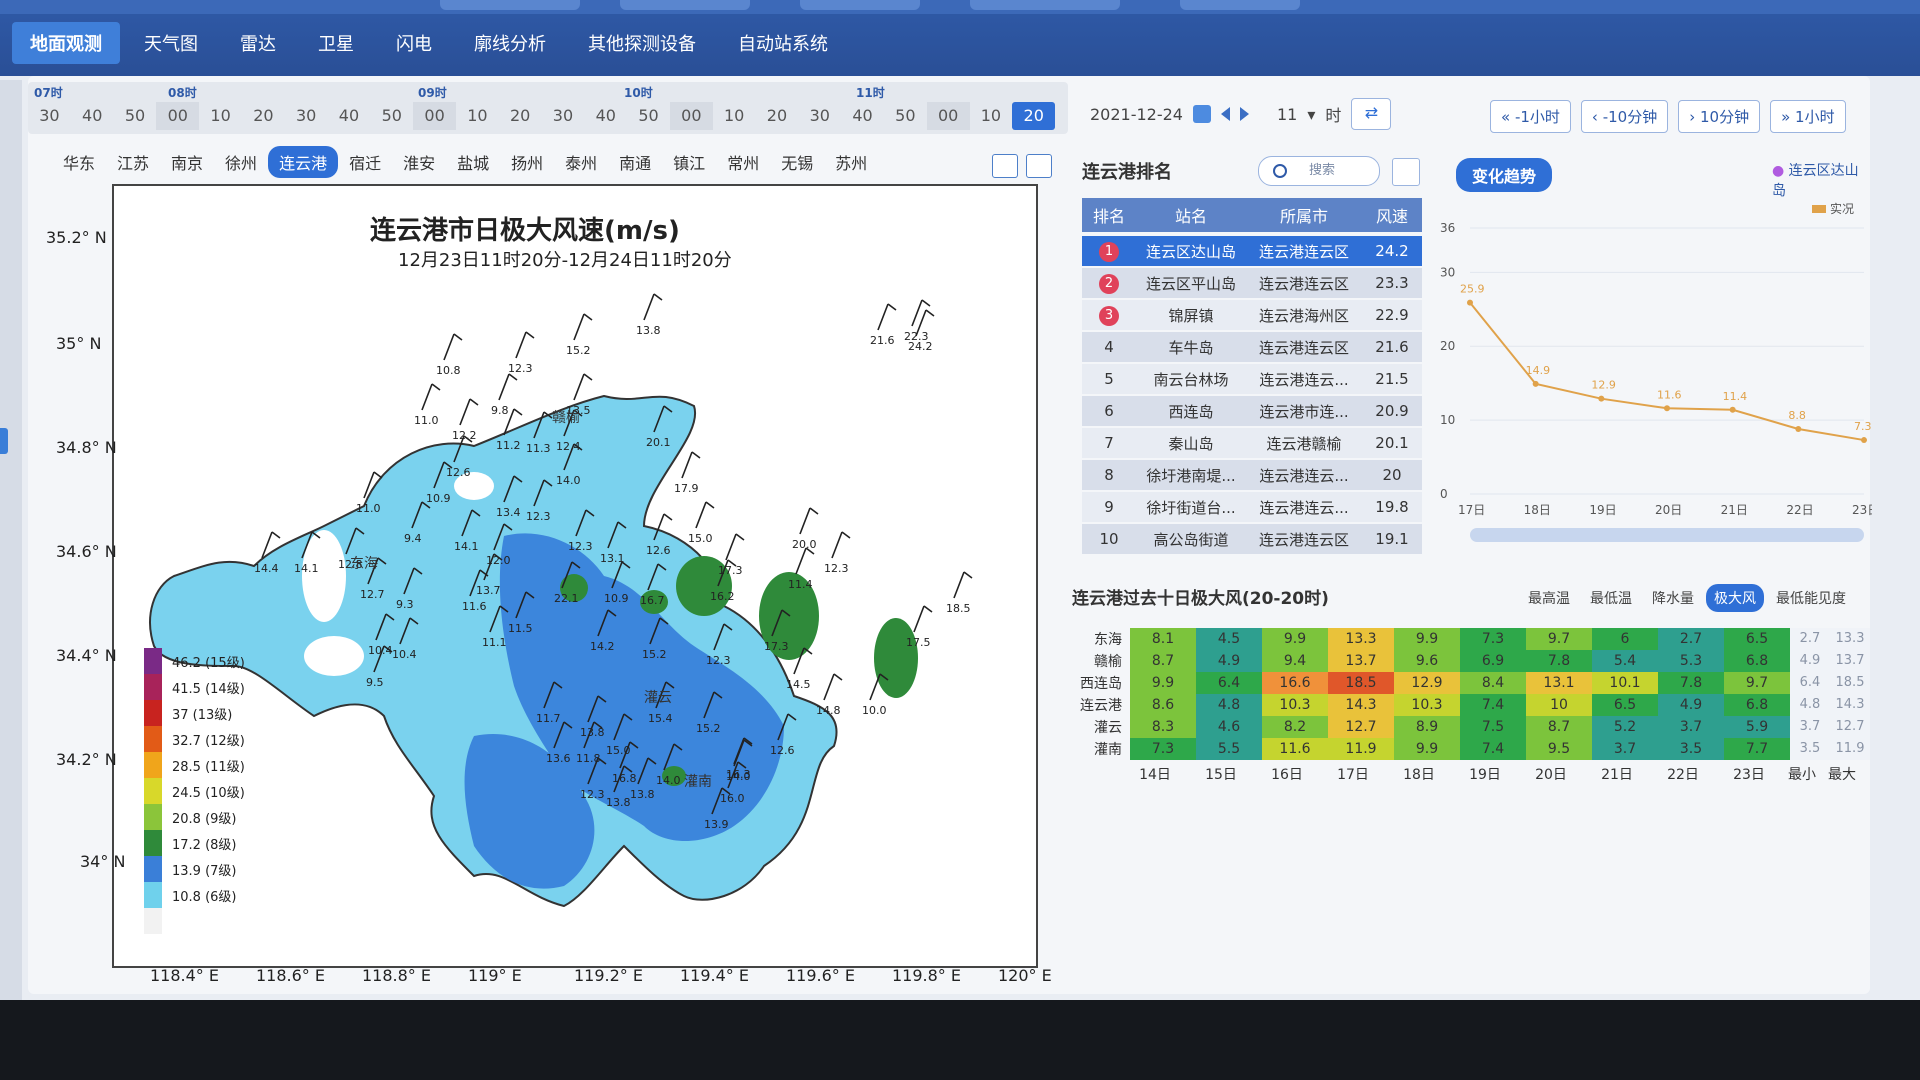 The height and width of the screenshot is (1080, 1920). Describe the element at coordinates (171, 43) in the screenshot. I see `nav-item-1: 天气图` at that location.